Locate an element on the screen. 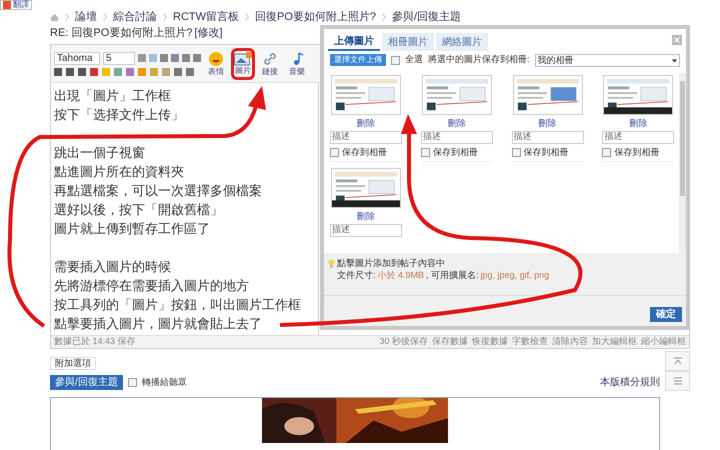 This screenshot has height=450, width=720. editor-text-line: 圖片就上傳到暫存工作區了 is located at coordinates (132, 229).